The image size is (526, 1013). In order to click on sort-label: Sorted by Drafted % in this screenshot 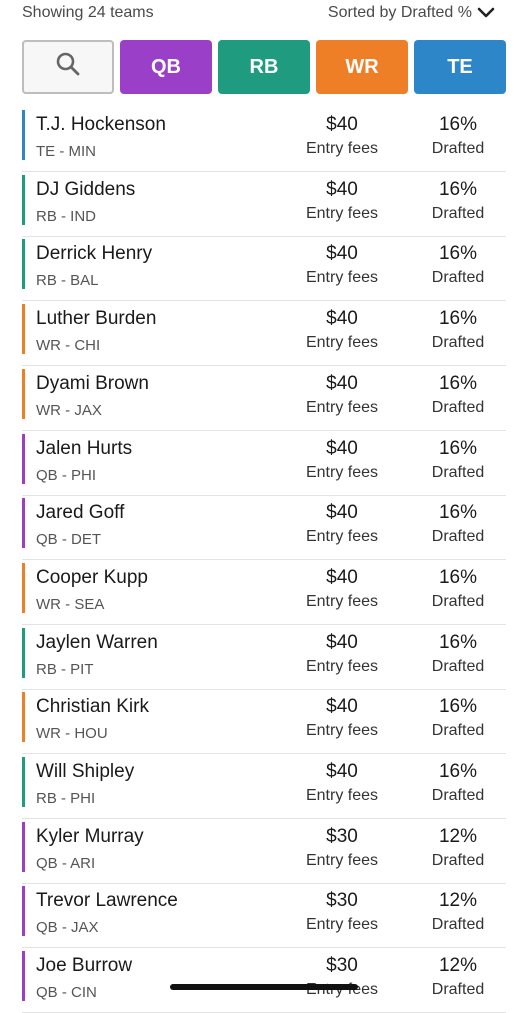, I will do `click(400, 13)`.